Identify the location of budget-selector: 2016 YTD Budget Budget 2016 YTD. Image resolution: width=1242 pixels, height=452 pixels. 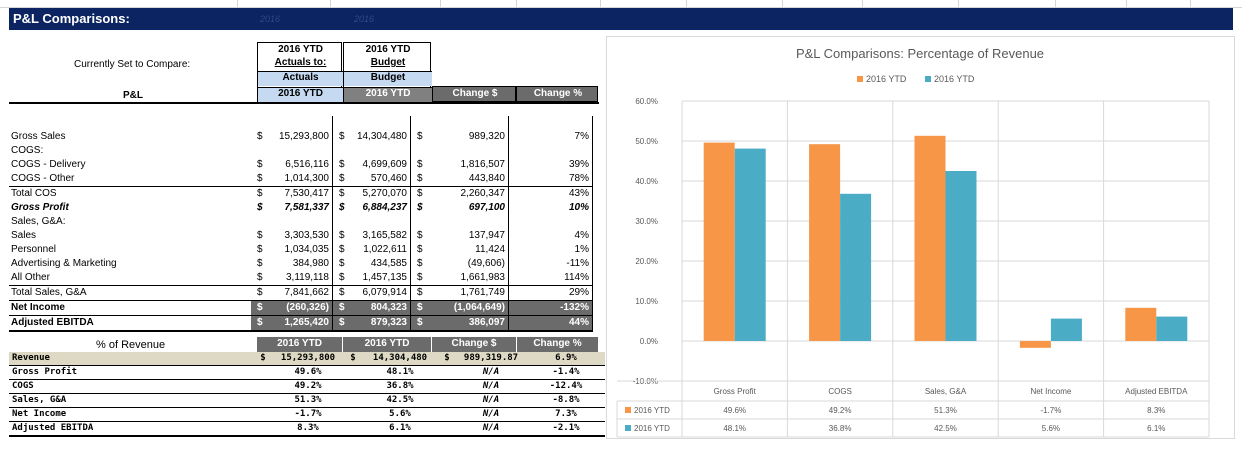
(387, 72).